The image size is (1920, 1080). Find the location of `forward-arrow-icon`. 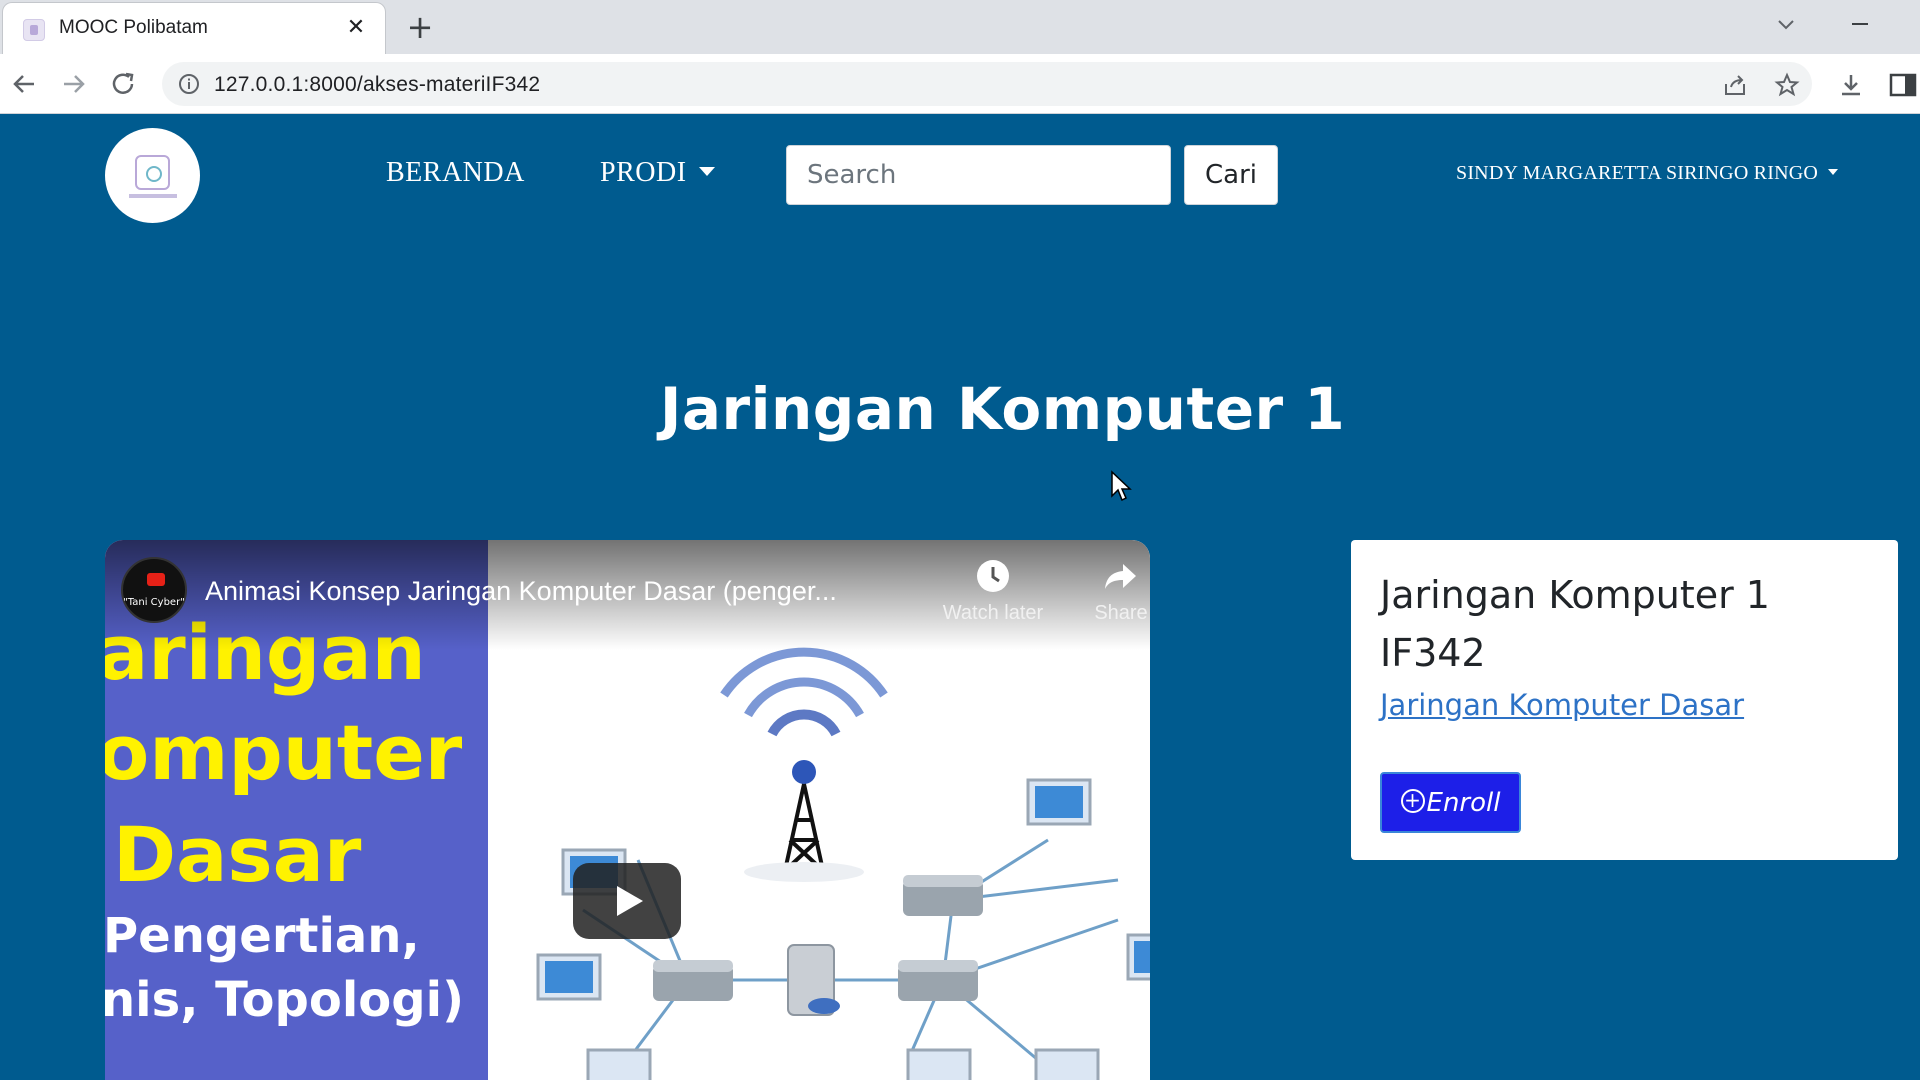

forward-arrow-icon is located at coordinates (74, 84).